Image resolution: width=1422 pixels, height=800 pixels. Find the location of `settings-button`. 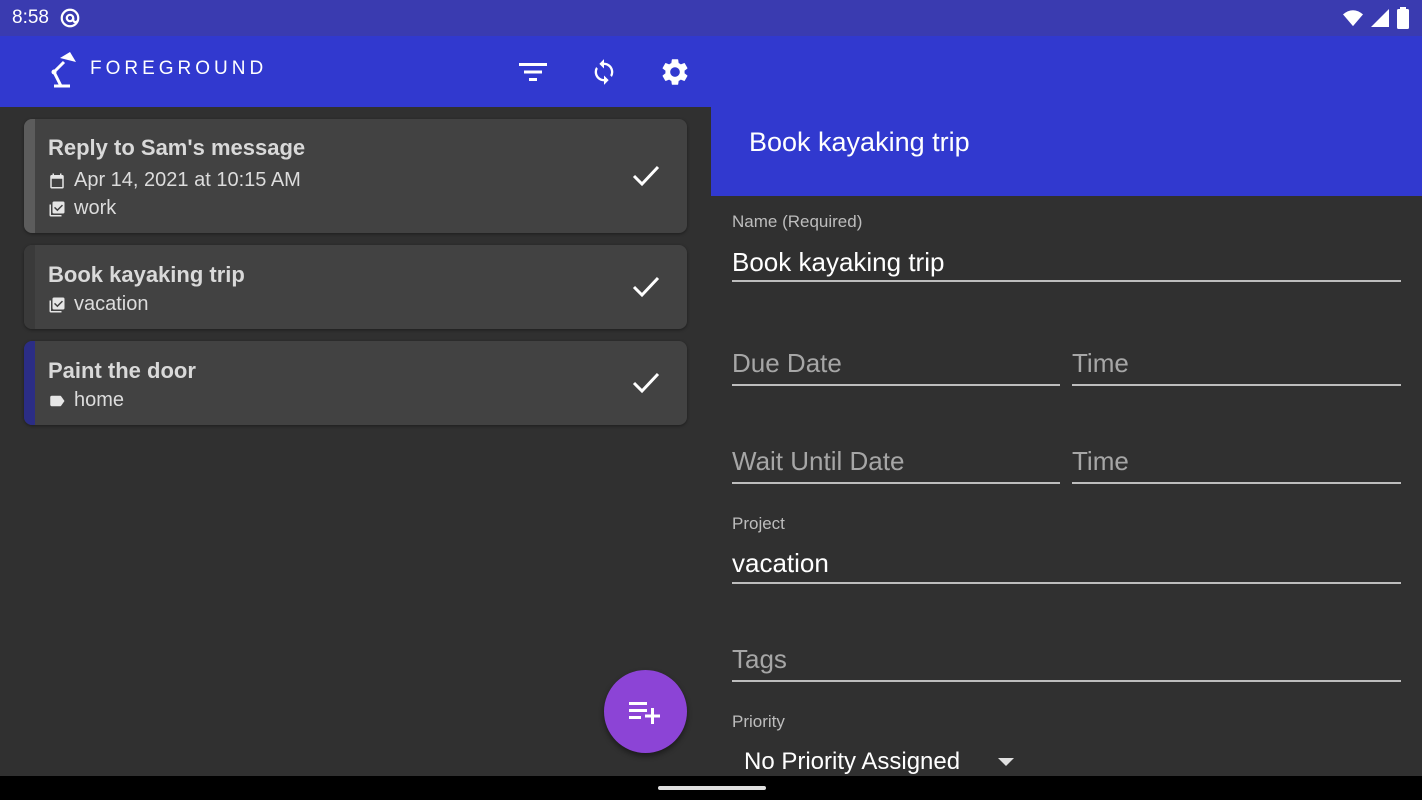

settings-button is located at coordinates (675, 72).